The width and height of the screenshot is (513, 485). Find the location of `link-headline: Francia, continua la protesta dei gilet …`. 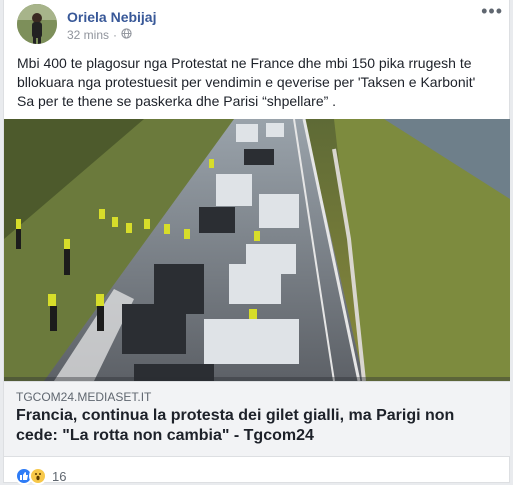

link-headline: Francia, continua la protesta dei gilet … is located at coordinates (251, 426).